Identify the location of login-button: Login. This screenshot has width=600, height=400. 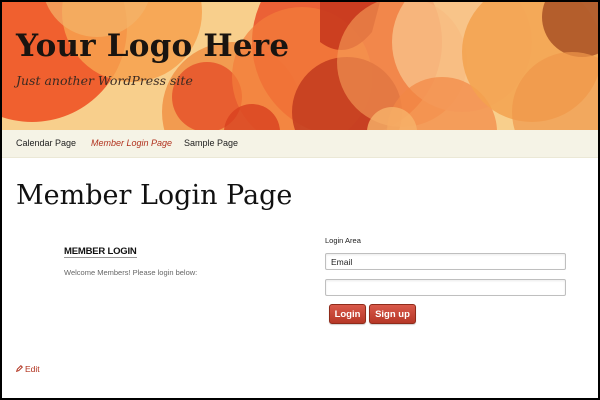
(347, 314).